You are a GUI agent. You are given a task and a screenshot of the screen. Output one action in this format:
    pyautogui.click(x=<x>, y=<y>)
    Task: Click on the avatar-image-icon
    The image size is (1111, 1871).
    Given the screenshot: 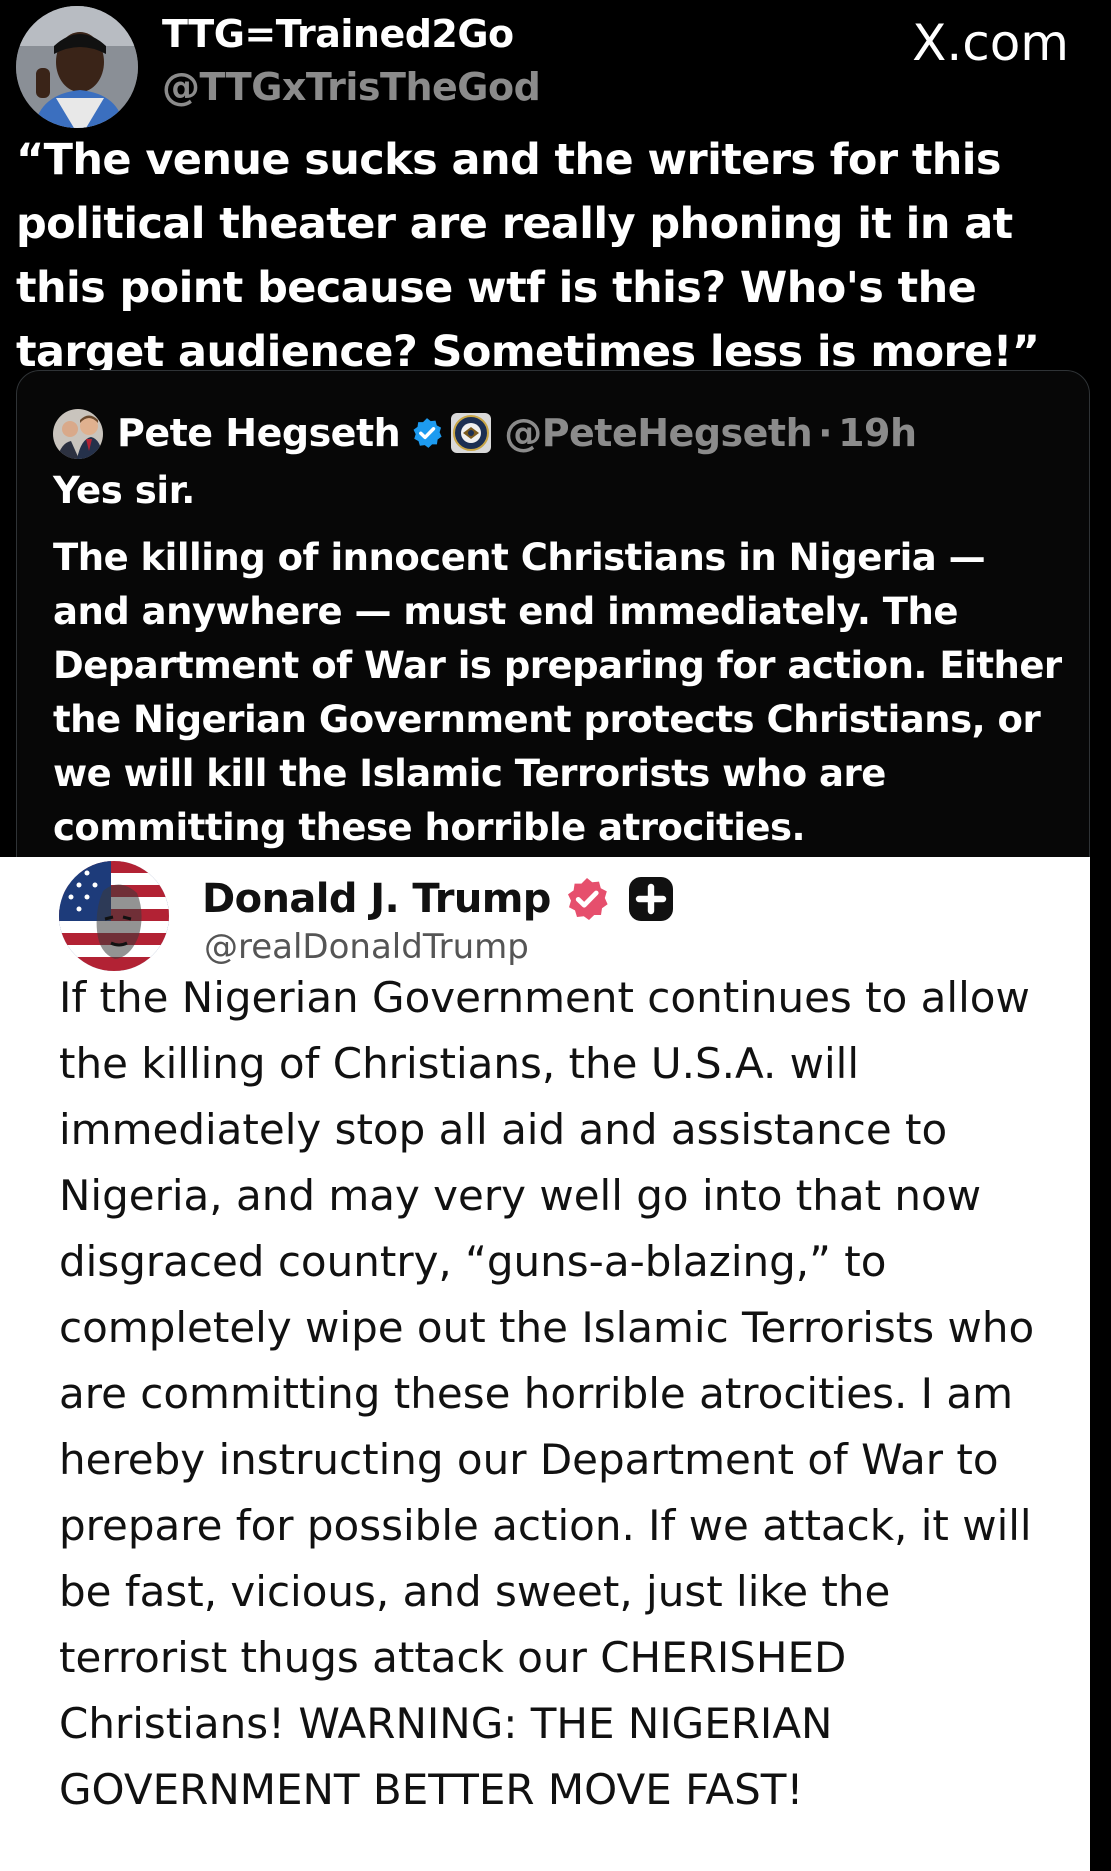 What is the action you would take?
    pyautogui.click(x=77, y=67)
    